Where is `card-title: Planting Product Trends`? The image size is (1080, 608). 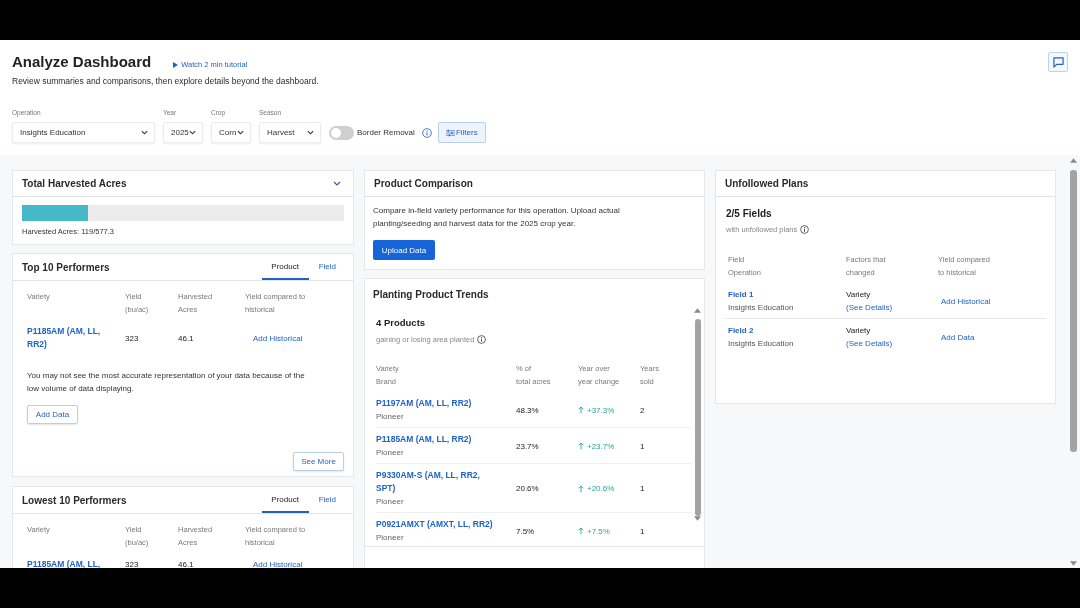
card-title: Planting Product Trends is located at coordinates (431, 294).